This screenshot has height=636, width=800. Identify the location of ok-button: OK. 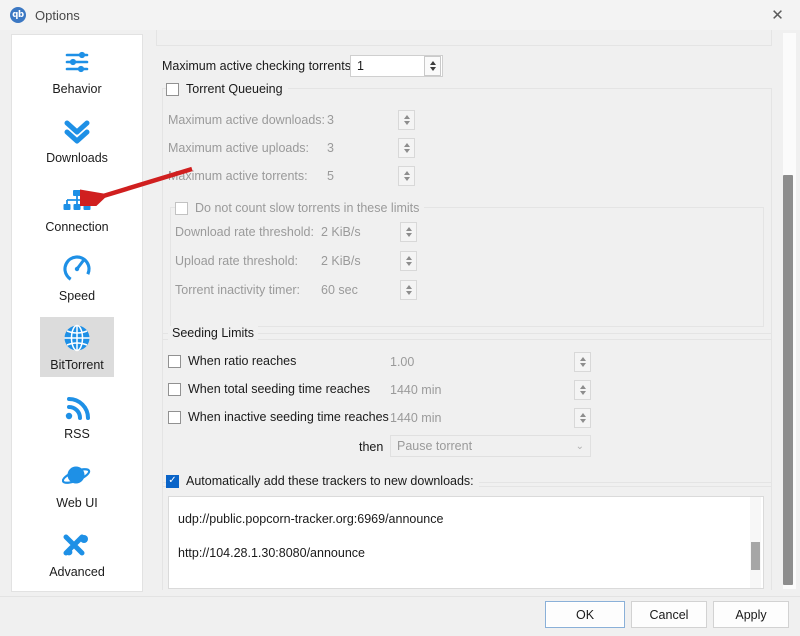
(585, 614).